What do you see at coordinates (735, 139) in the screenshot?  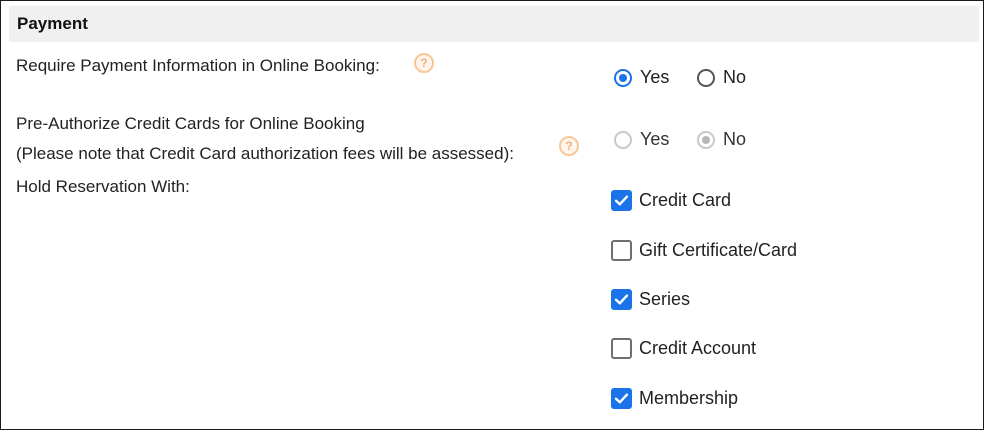 I see `preauth-no-label: No` at bounding box center [735, 139].